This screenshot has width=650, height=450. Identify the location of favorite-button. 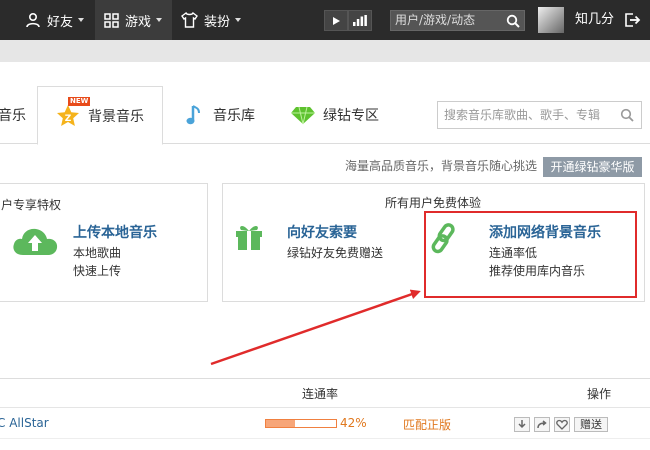
(562, 424).